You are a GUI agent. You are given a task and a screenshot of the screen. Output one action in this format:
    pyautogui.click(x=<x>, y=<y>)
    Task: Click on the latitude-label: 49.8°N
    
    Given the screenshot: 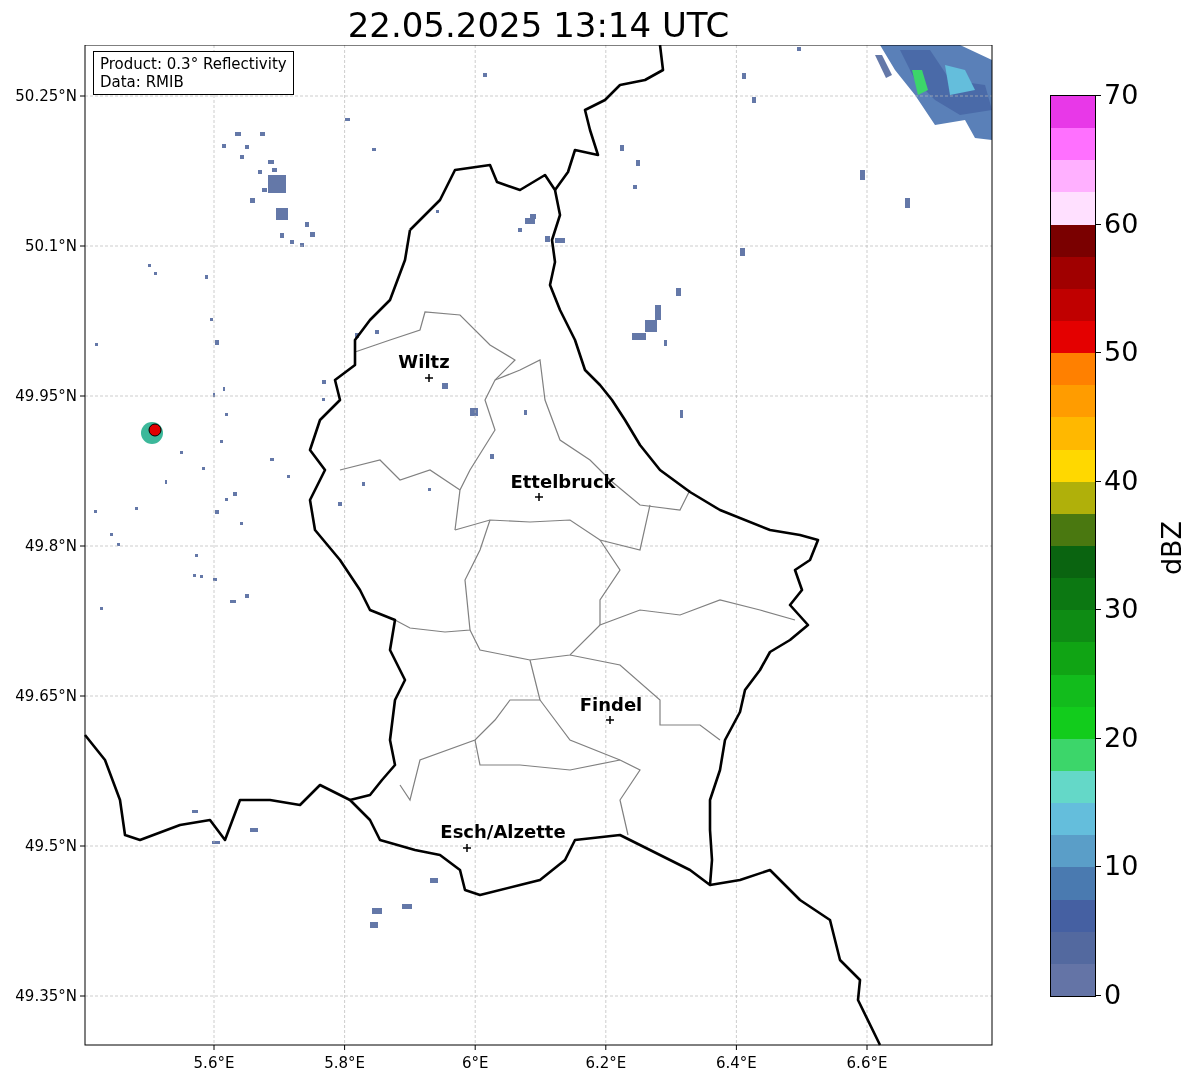 What is the action you would take?
    pyautogui.click(x=50, y=546)
    